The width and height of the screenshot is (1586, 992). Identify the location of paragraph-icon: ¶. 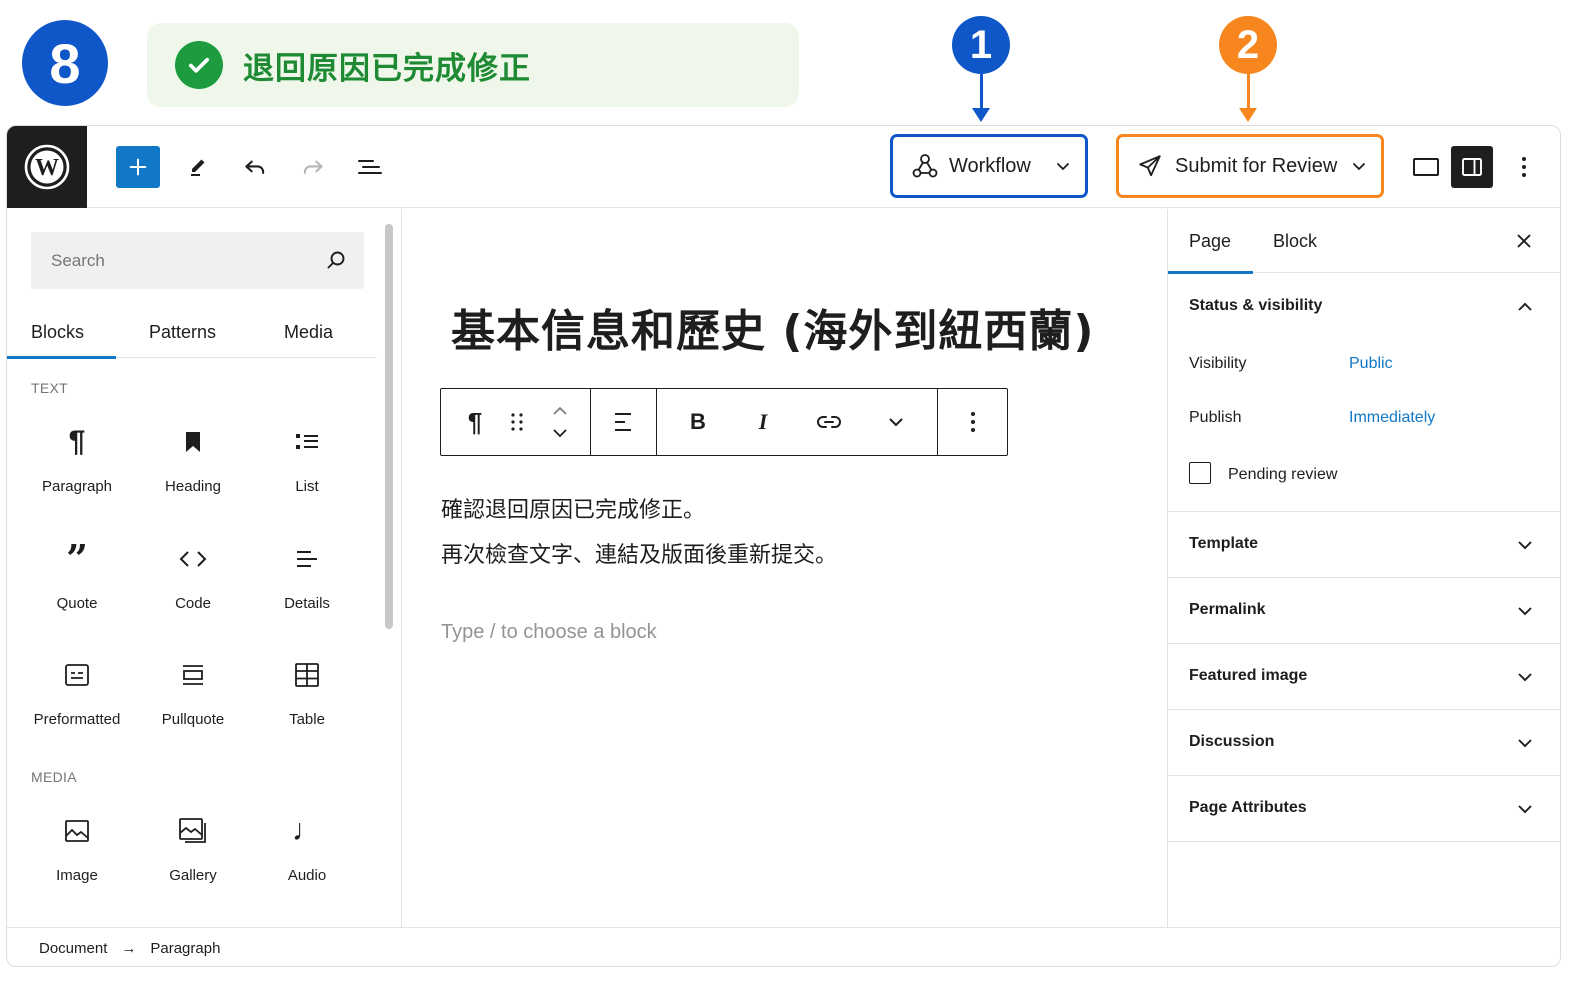
(475, 422).